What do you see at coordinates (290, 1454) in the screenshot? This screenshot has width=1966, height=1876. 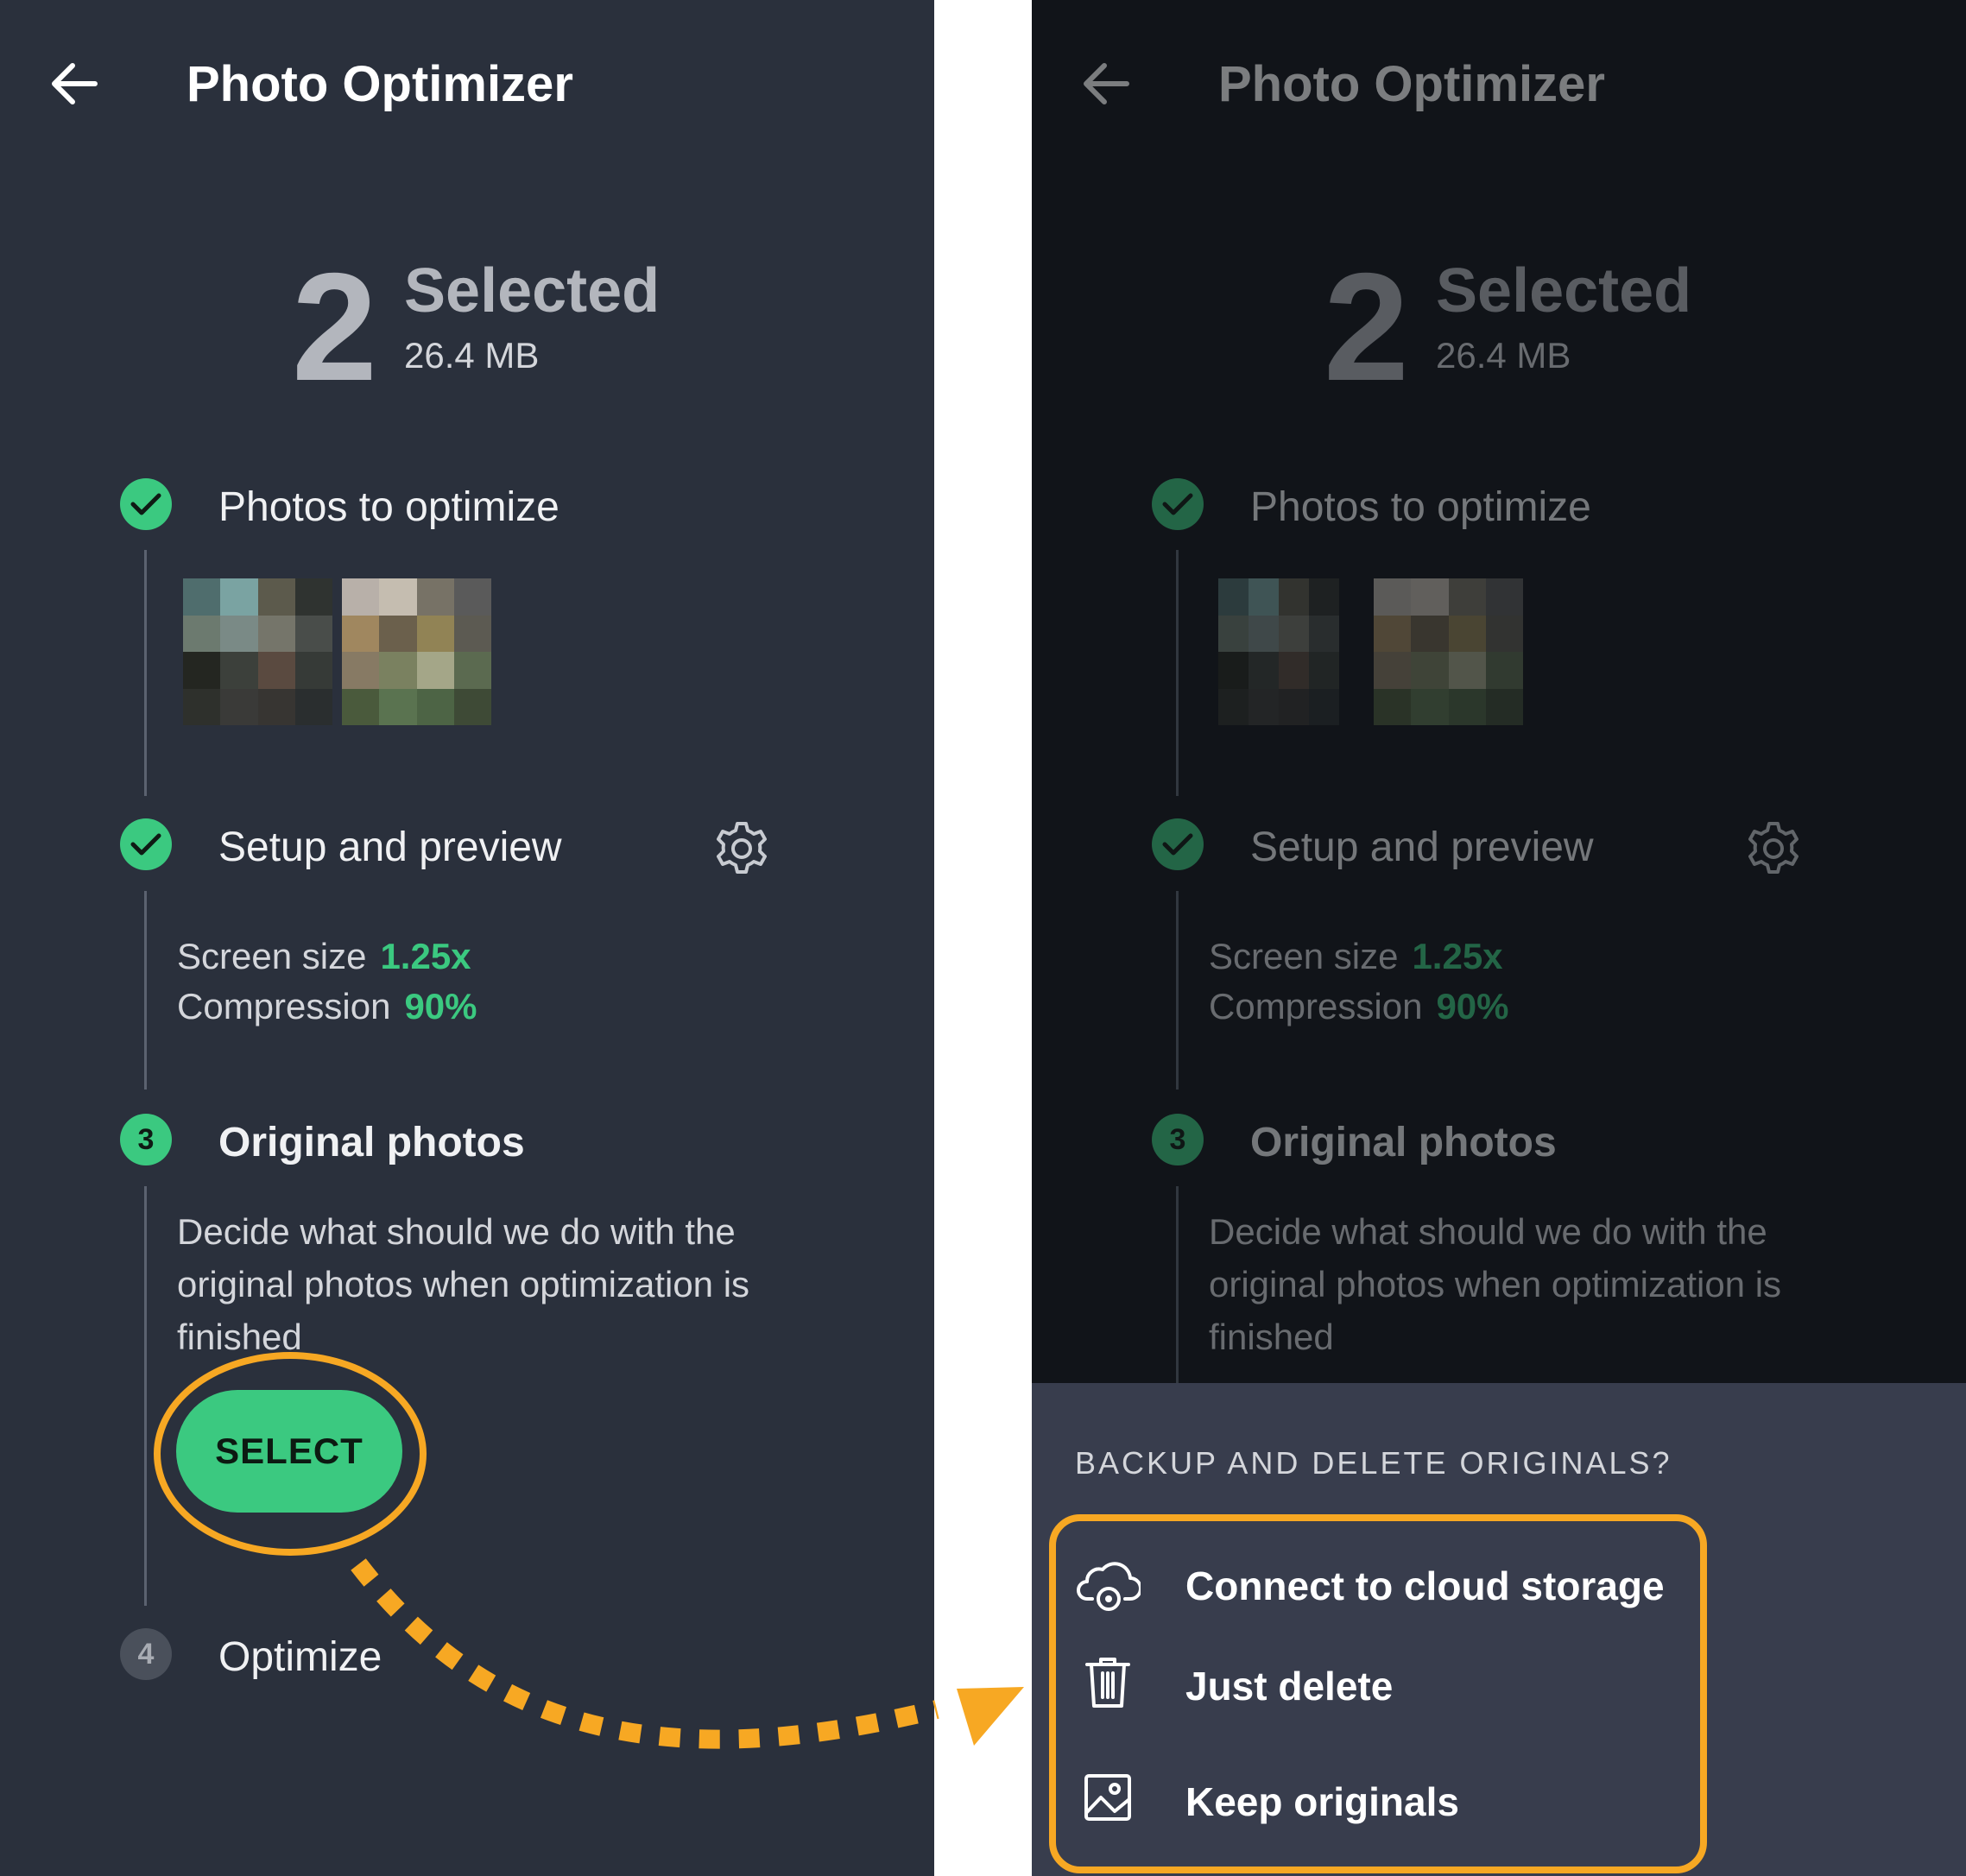 I see `highlight-ring` at bounding box center [290, 1454].